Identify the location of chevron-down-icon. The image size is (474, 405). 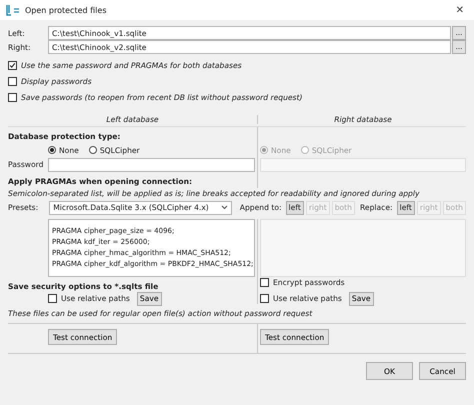
(224, 207).